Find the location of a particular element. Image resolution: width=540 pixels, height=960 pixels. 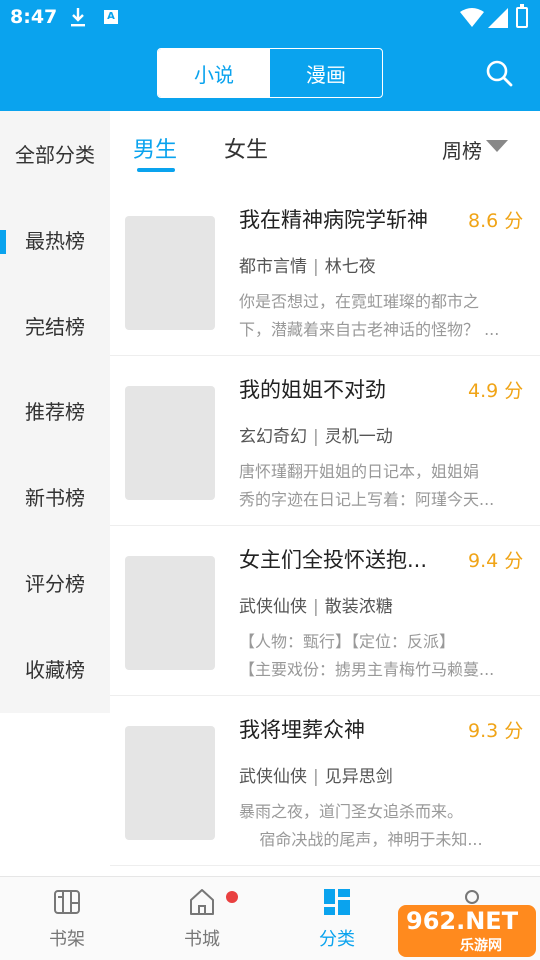

caret-down-icon is located at coordinates (497, 146).